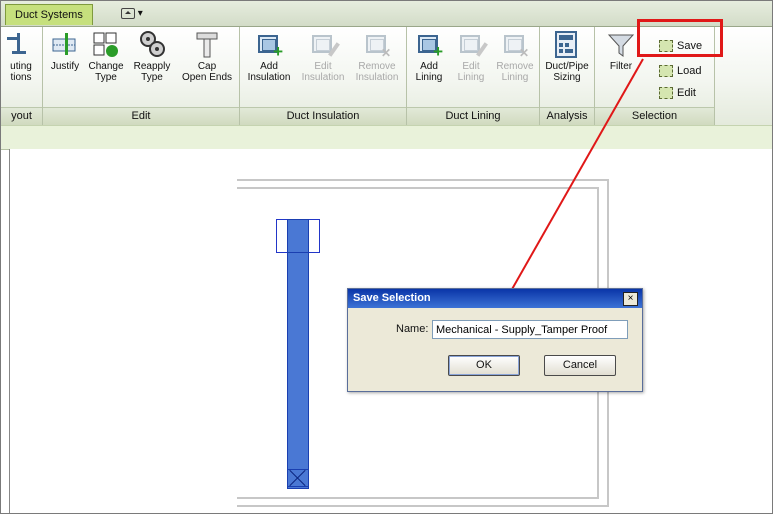  Describe the element at coordinates (677, 93) in the screenshot. I see `edit-selection-button: Edit` at that location.